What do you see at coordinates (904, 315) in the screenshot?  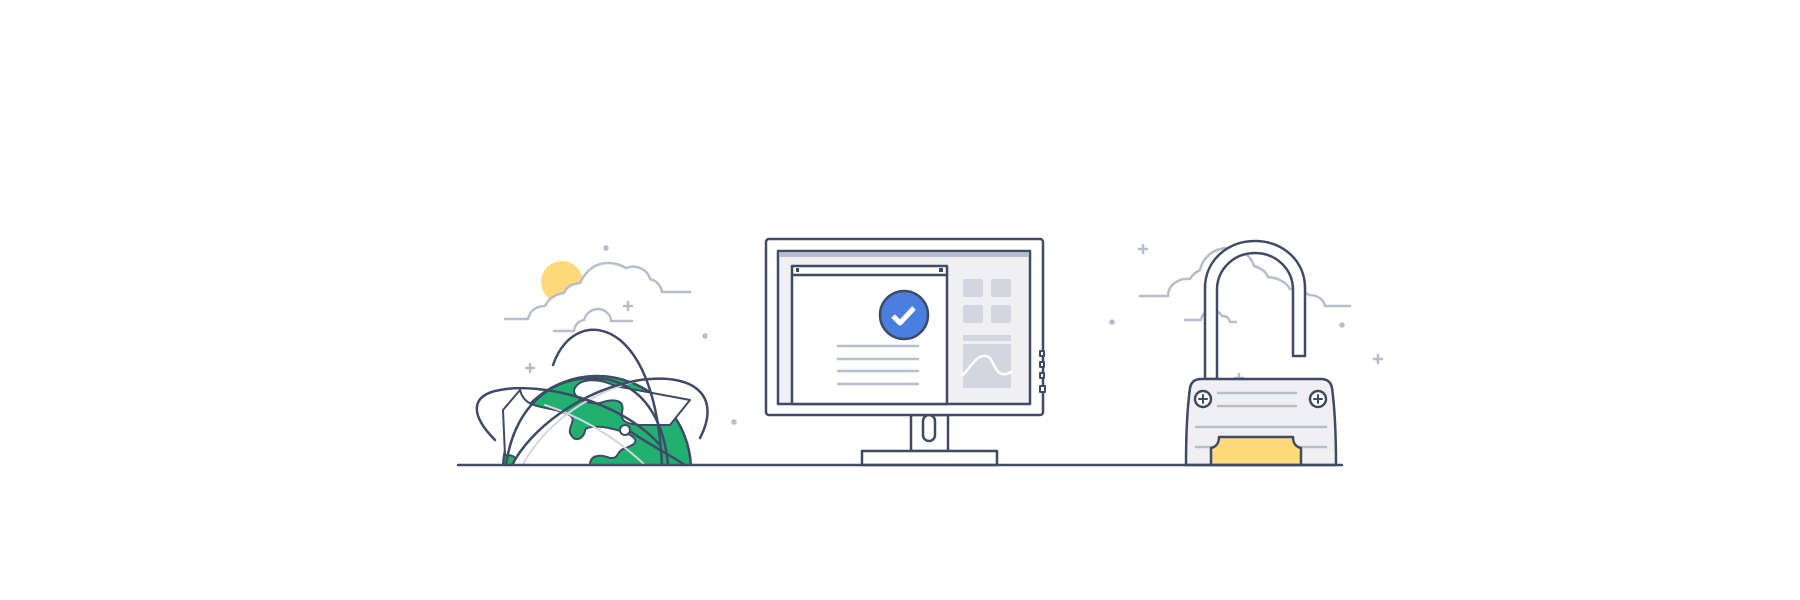 I see `check-badge` at bounding box center [904, 315].